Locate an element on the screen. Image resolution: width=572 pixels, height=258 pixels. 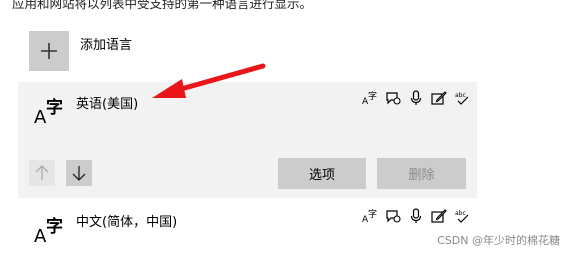
watermark: CSDN @年少时的棉花糖 is located at coordinates (498, 240).